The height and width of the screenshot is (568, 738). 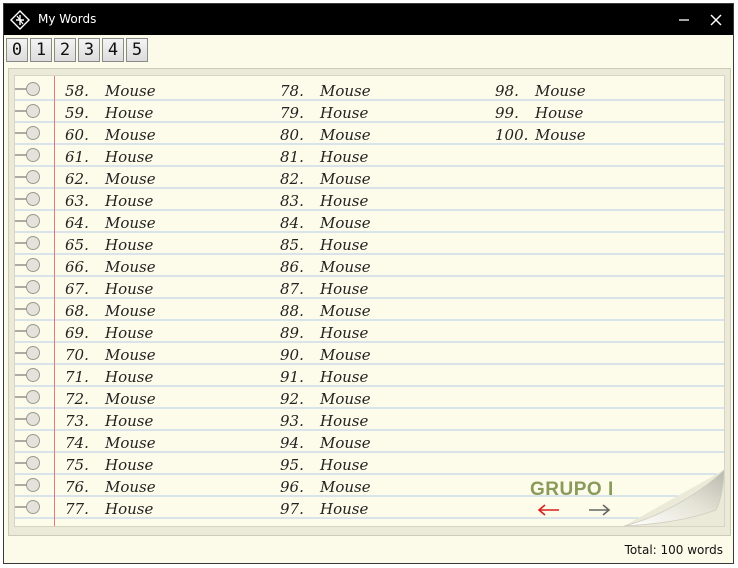 I want to click on list-item: 64. Mouse, so click(x=110, y=223).